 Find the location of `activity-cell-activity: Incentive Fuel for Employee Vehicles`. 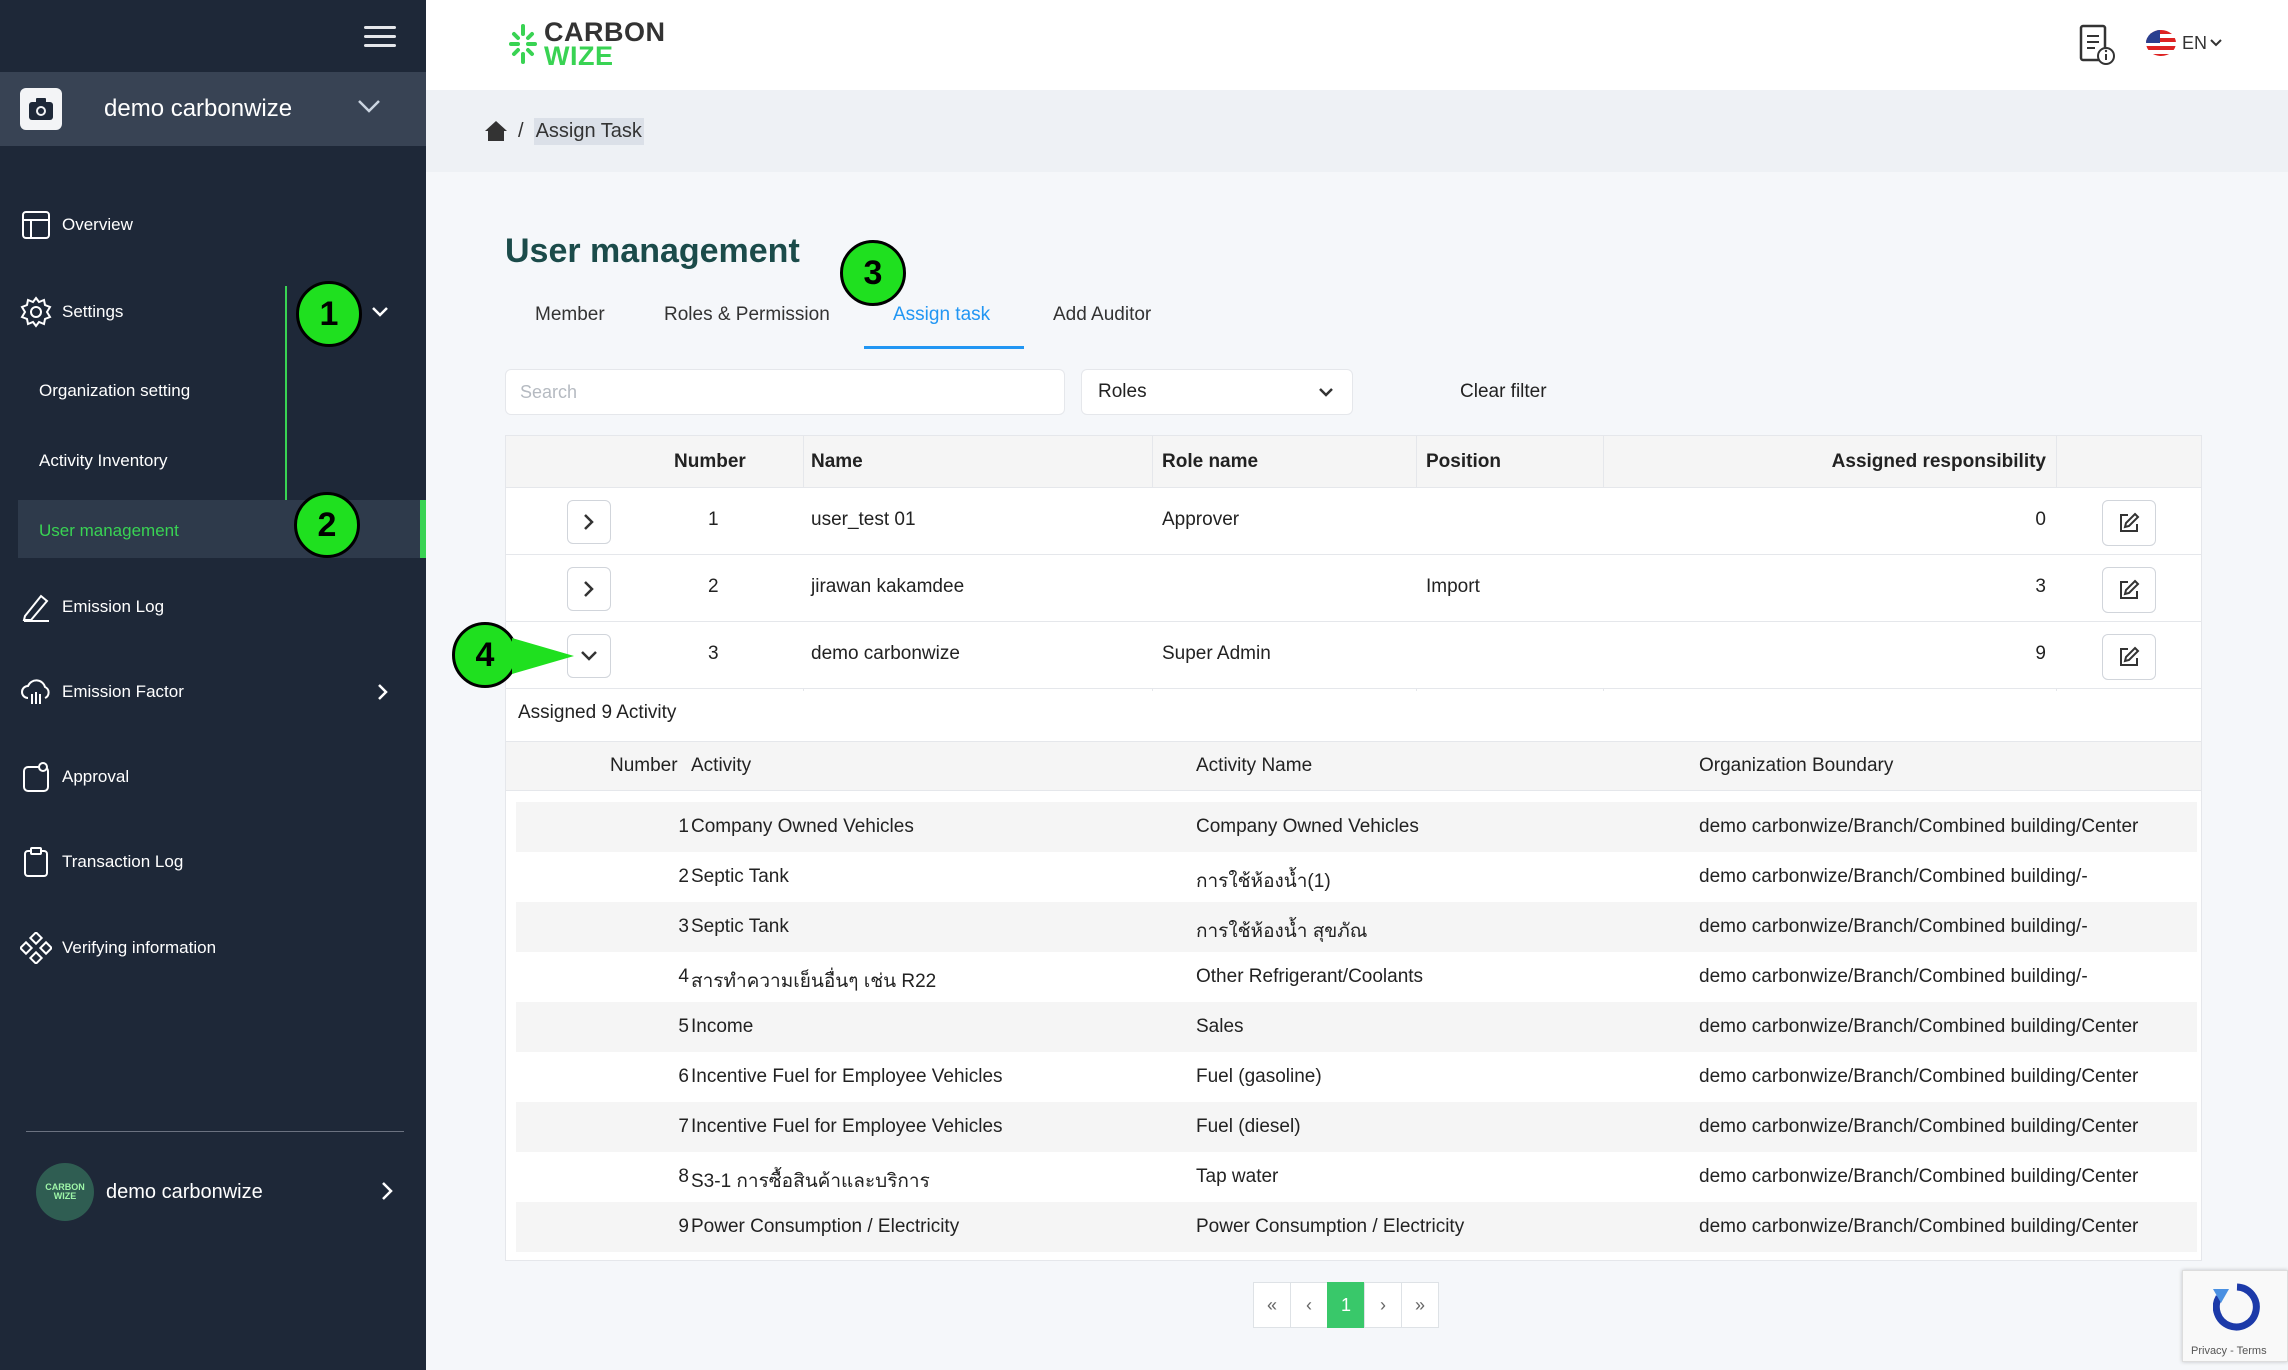

activity-cell-activity: Incentive Fuel for Employee Vehicles is located at coordinates (847, 1126).